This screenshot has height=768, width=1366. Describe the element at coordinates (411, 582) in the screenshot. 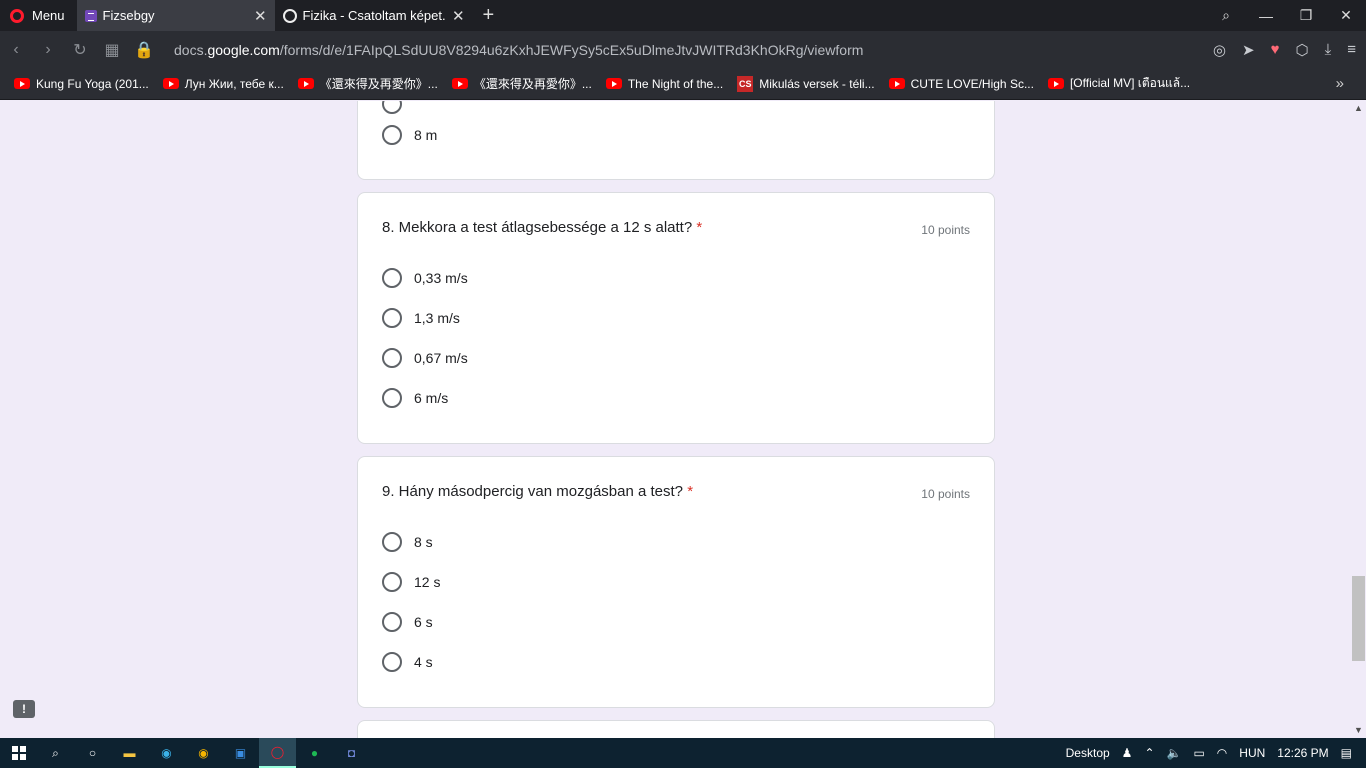

I see `answer-option: 12 s` at that location.